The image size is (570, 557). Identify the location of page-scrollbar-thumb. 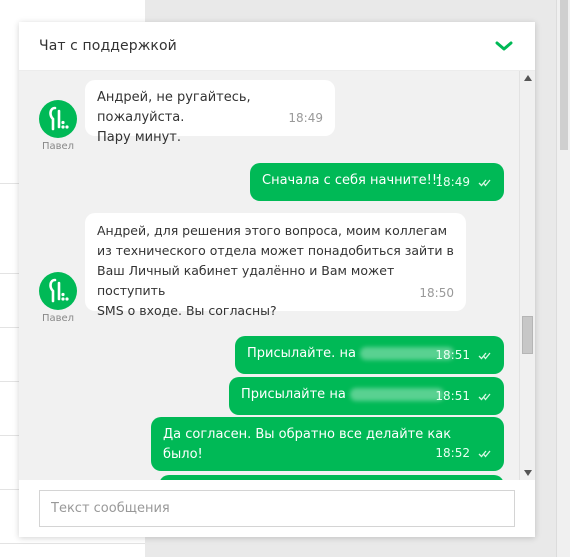
(564, 75).